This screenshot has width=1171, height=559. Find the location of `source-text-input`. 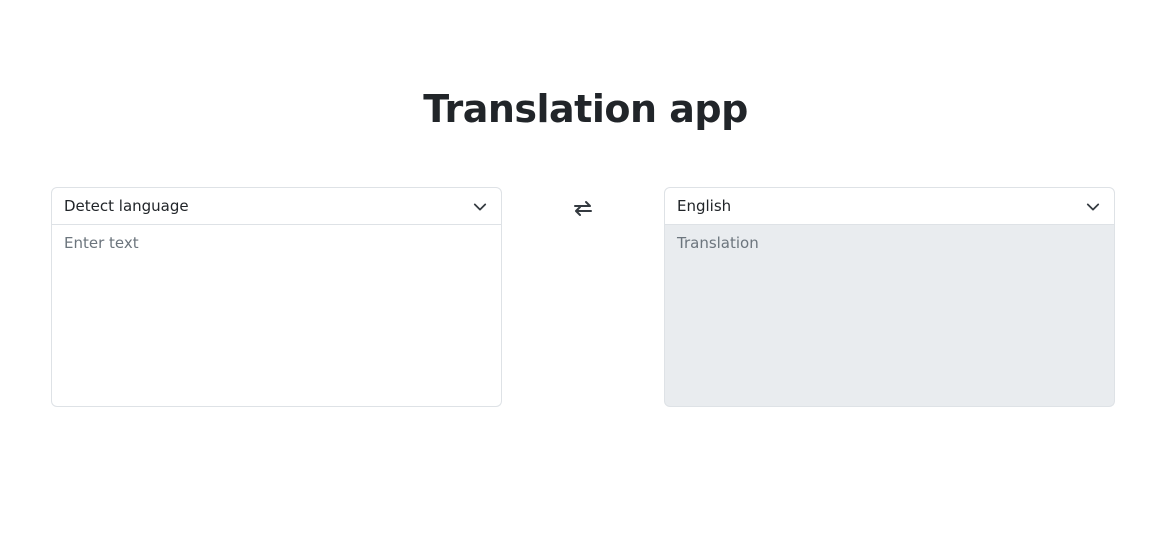

source-text-input is located at coordinates (276, 316).